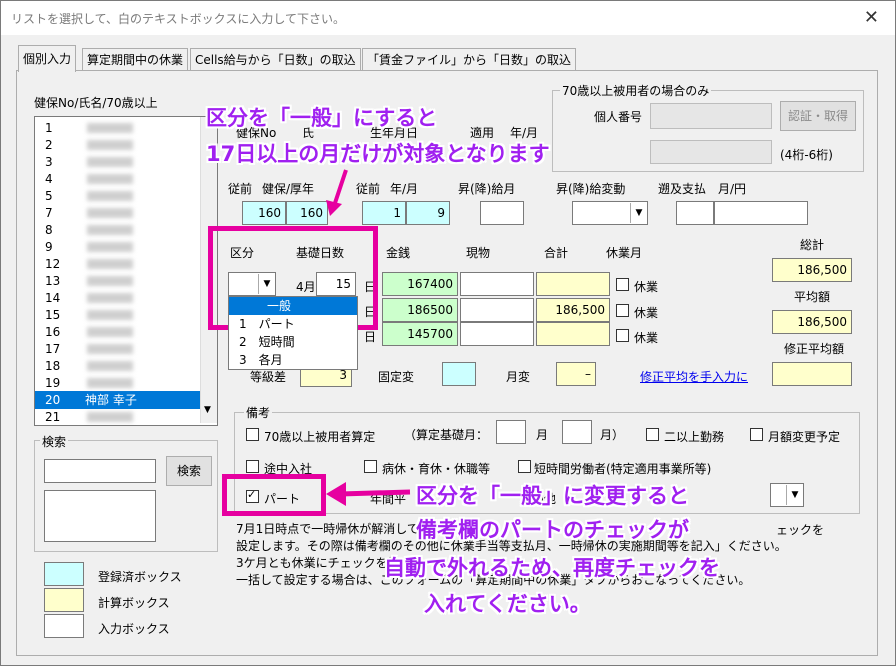 The height and width of the screenshot is (666, 896). What do you see at coordinates (507, 604) in the screenshot?
I see `annotation-2-line-4: 入れてください。` at bounding box center [507, 604].